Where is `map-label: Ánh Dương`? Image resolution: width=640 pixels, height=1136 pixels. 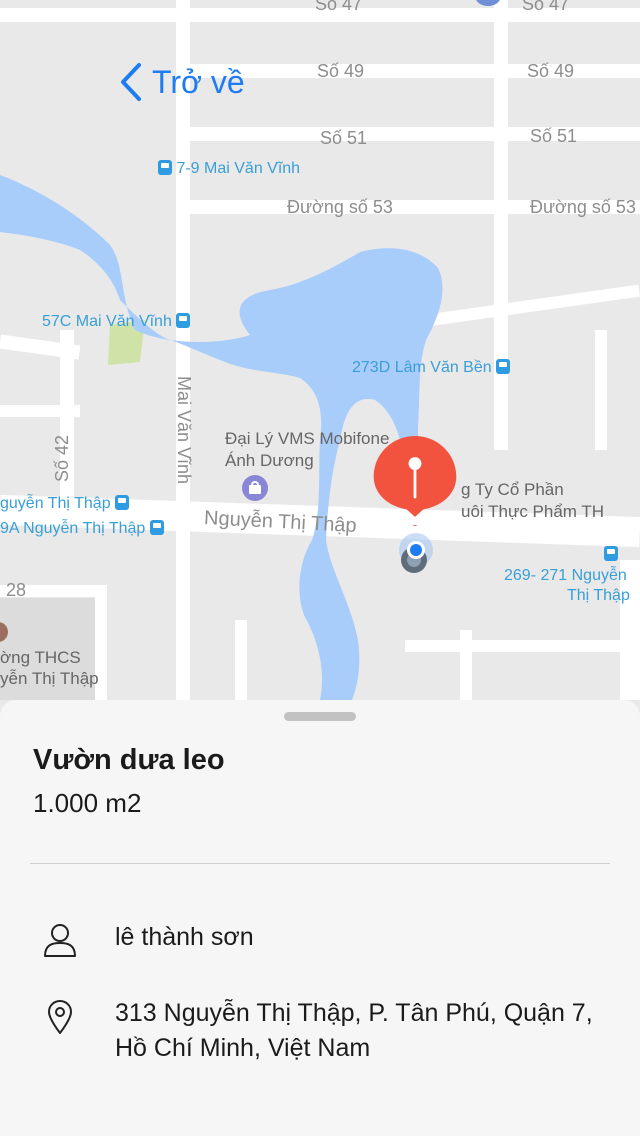
map-label: Ánh Dương is located at coordinates (269, 460).